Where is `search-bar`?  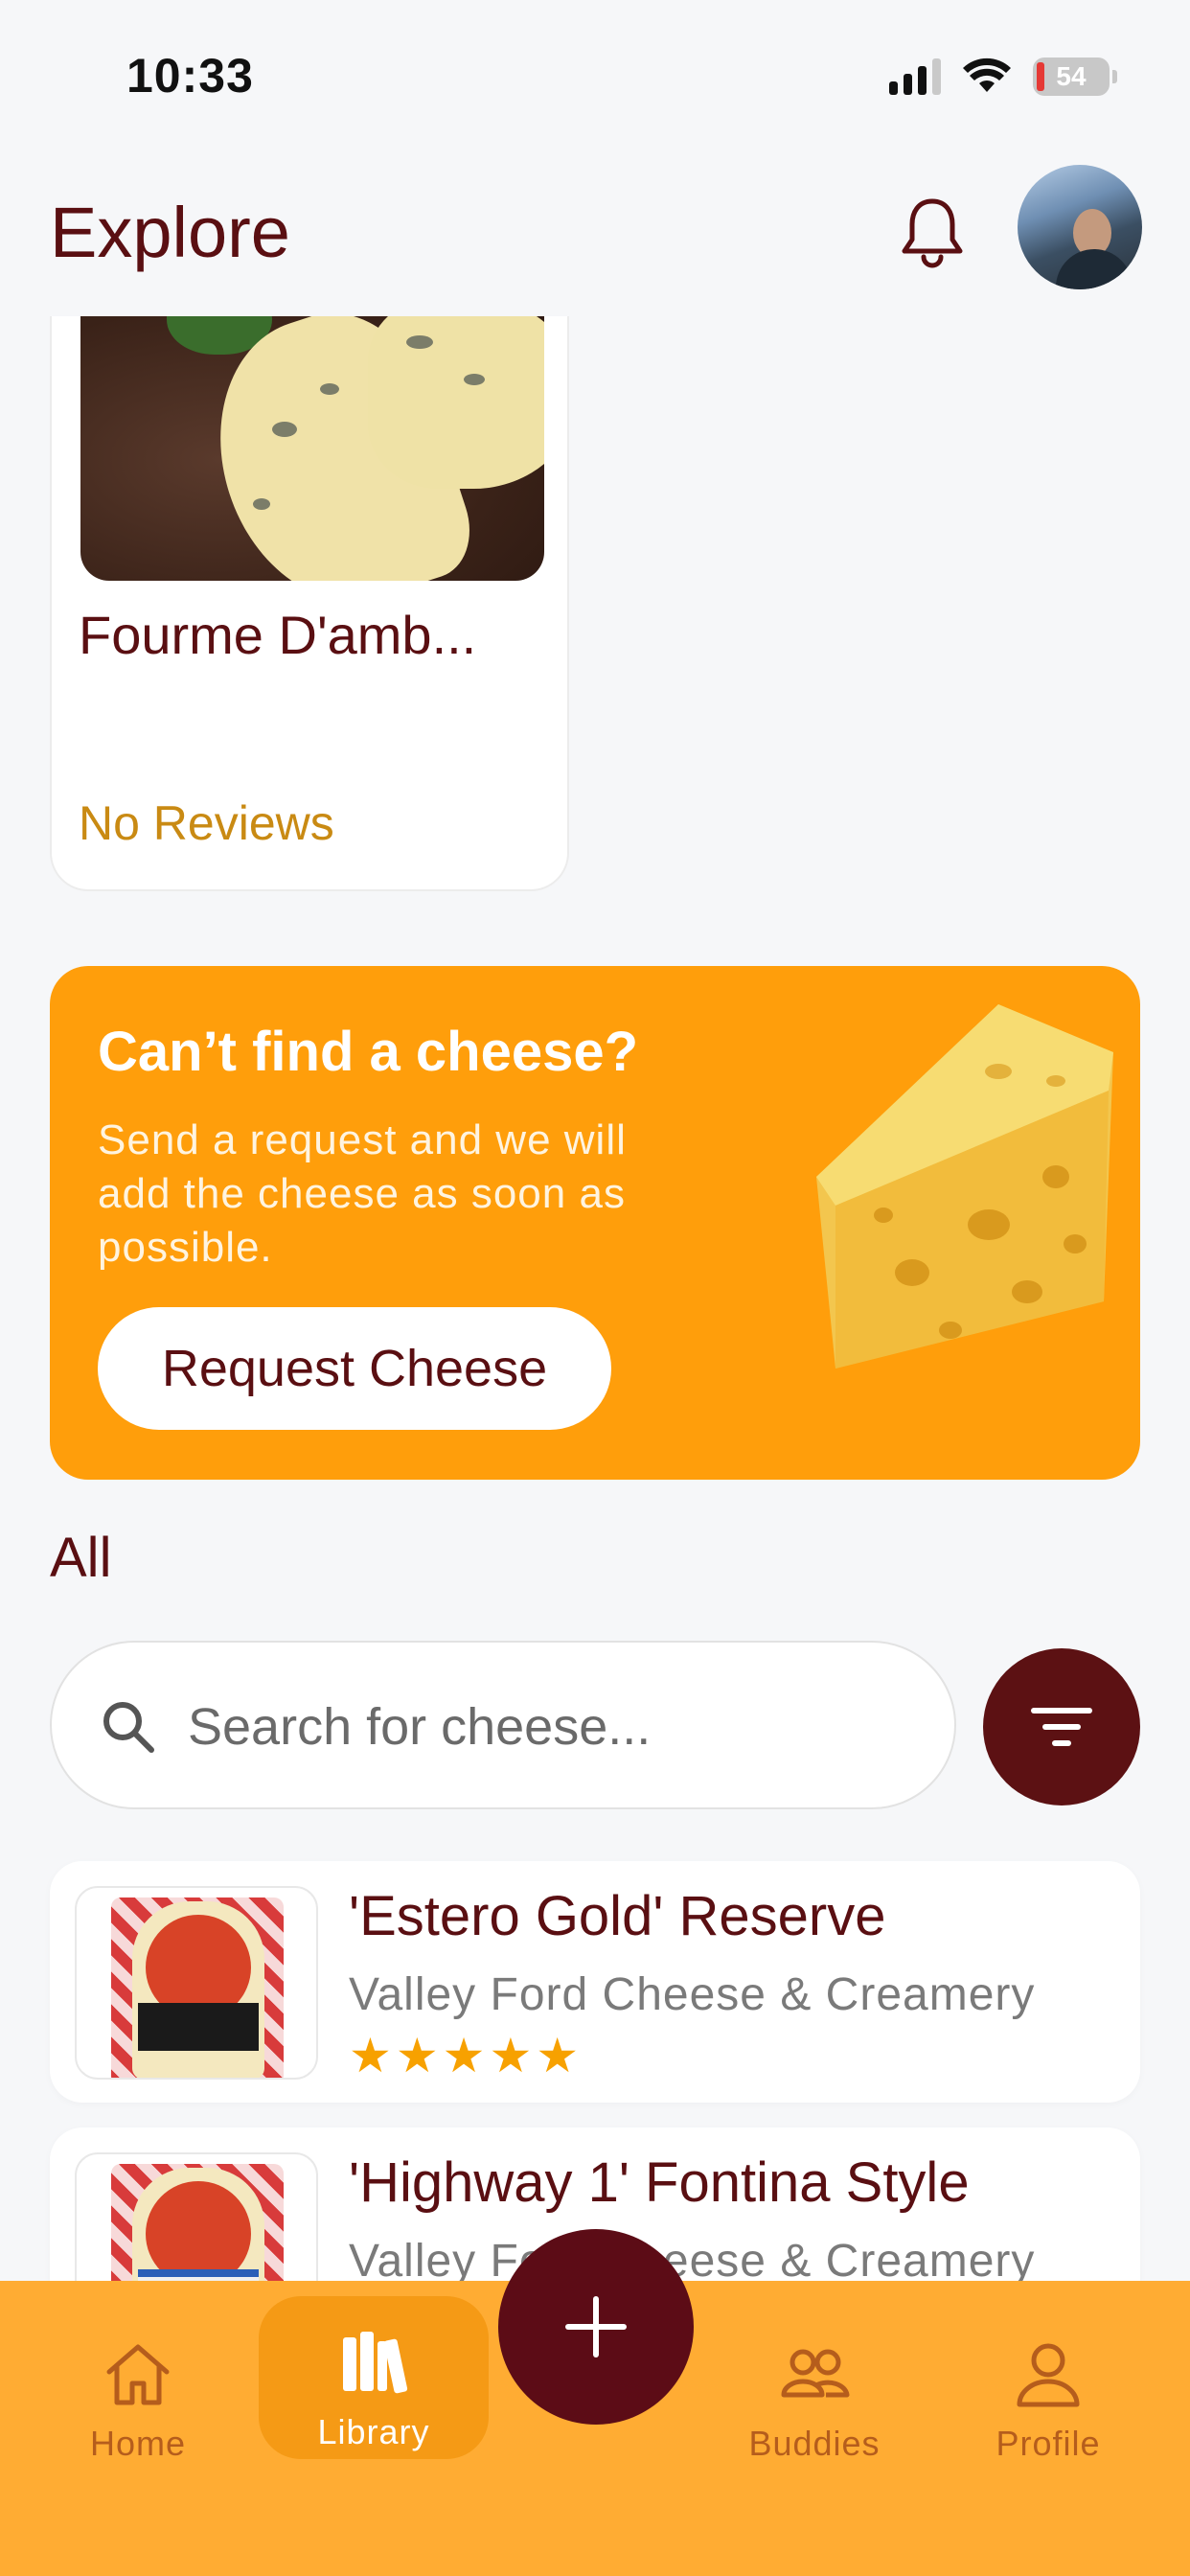 search-bar is located at coordinates (503, 1725).